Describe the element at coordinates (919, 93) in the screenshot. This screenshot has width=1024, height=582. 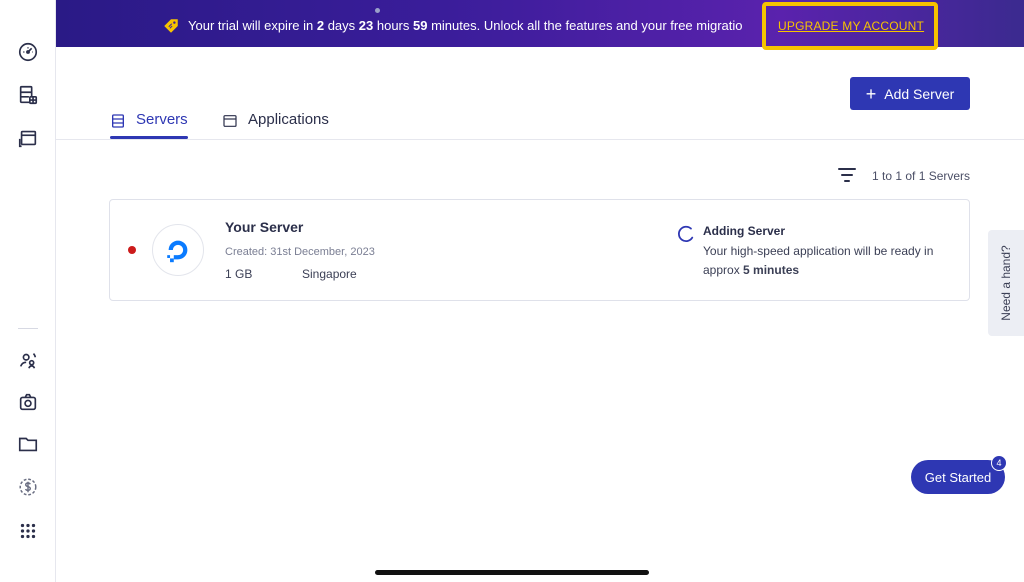
I see `add-server-label: Add Server` at that location.